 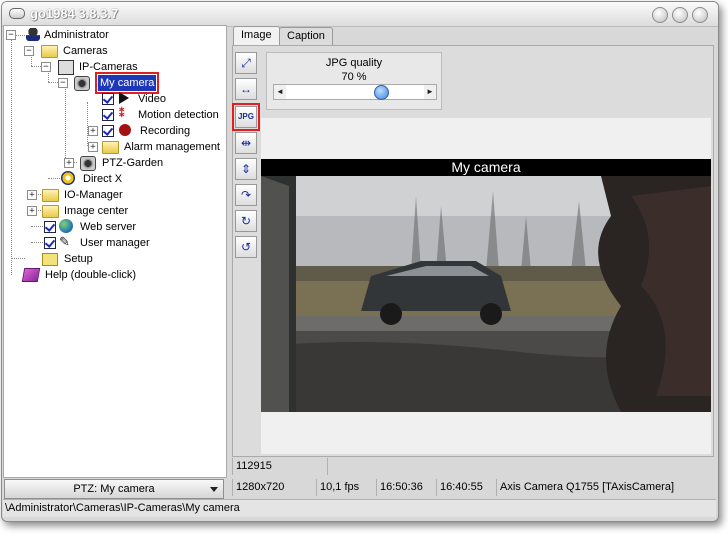 I want to click on rotate-ccw-icon: ↺, so click(x=246, y=247).